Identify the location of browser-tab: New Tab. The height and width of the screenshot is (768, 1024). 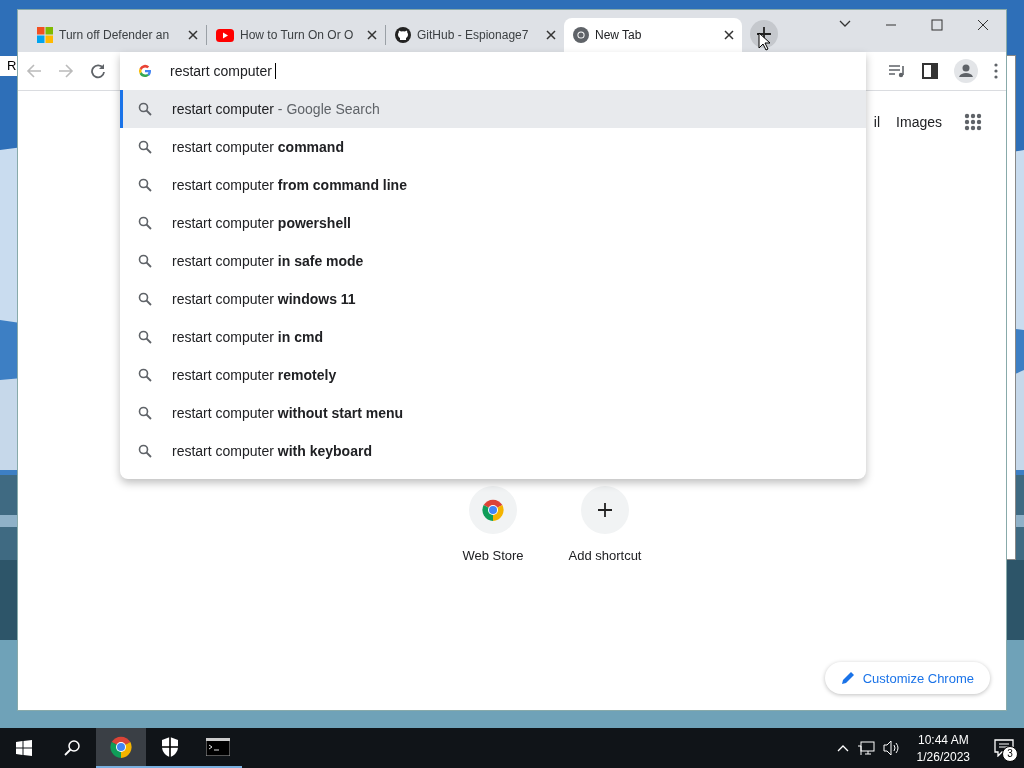
(653, 35).